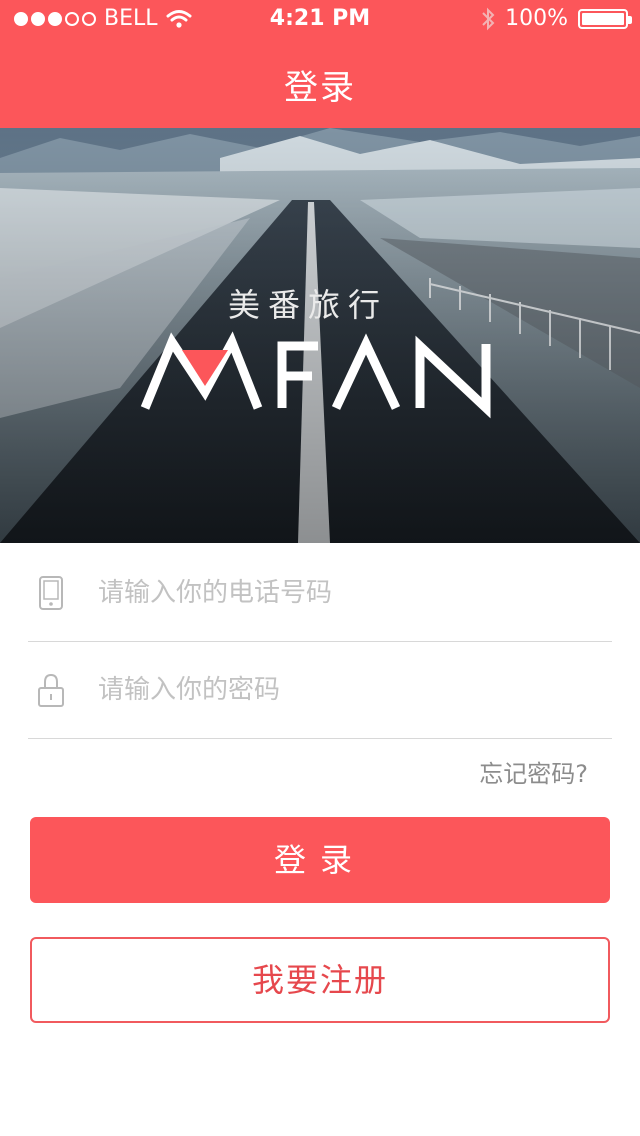 The image size is (640, 1136). What do you see at coordinates (51, 690) in the screenshot?
I see `lock-icon` at bounding box center [51, 690].